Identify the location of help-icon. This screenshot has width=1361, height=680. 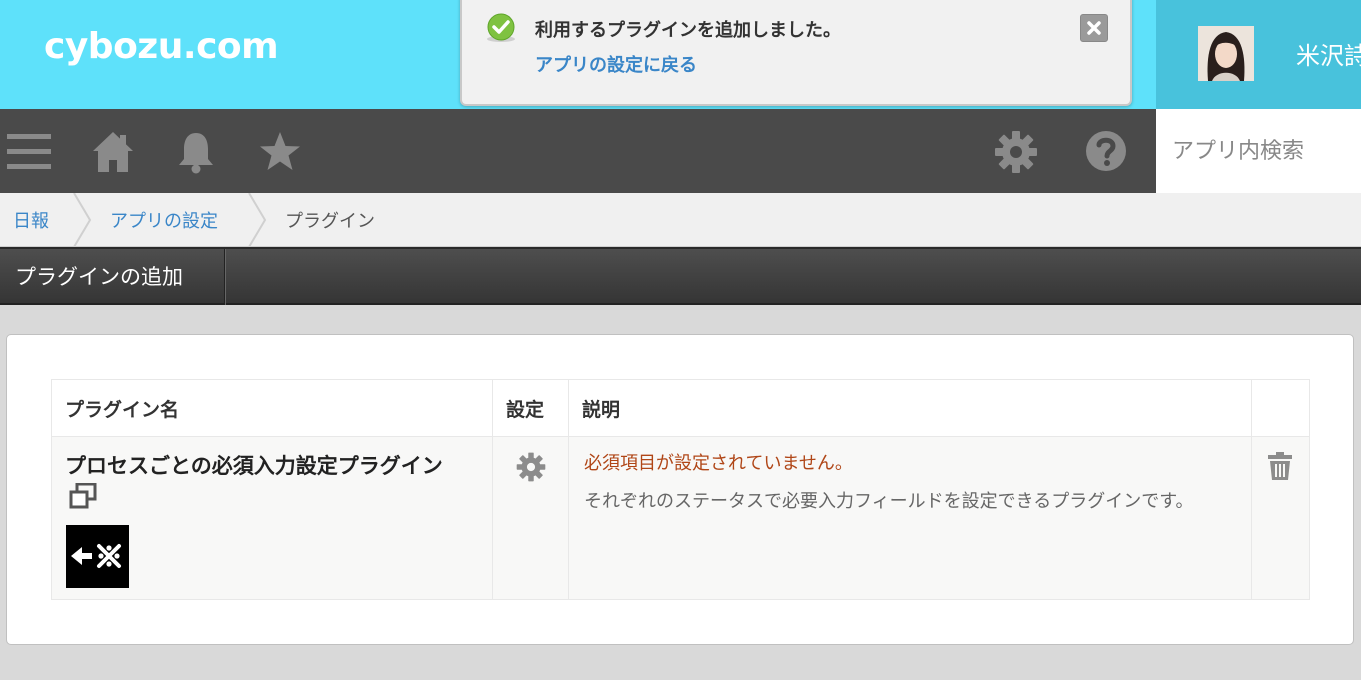
(1106, 153).